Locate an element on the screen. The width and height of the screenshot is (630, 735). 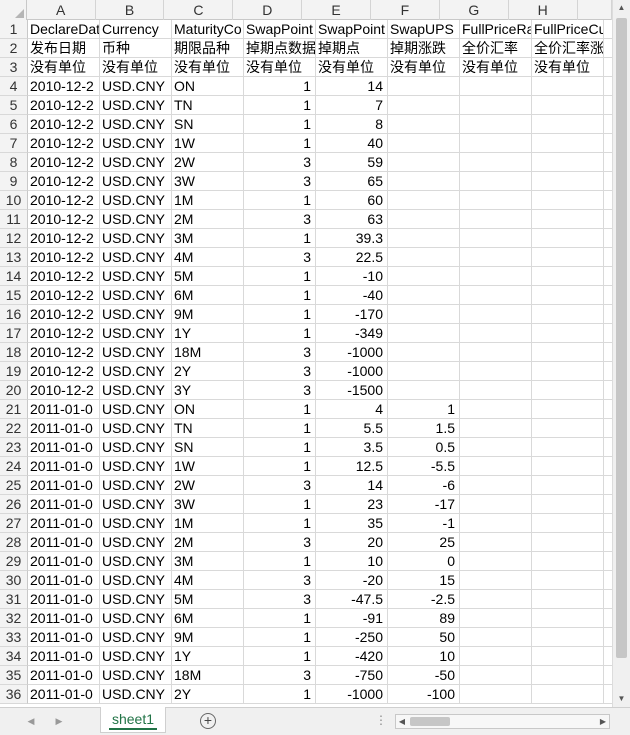
cell-g36 is located at coordinates (496, 694).